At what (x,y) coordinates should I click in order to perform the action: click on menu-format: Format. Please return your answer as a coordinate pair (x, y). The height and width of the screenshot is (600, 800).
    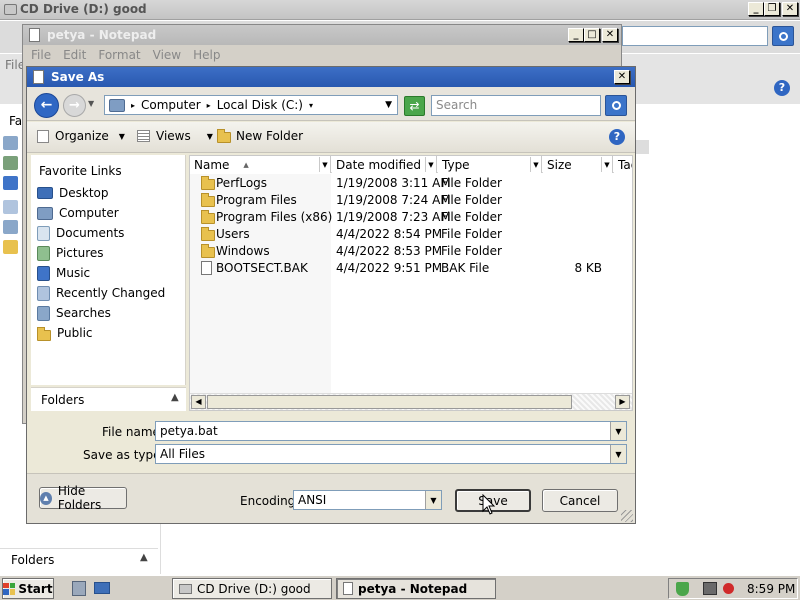
    Looking at the image, I should click on (119, 55).